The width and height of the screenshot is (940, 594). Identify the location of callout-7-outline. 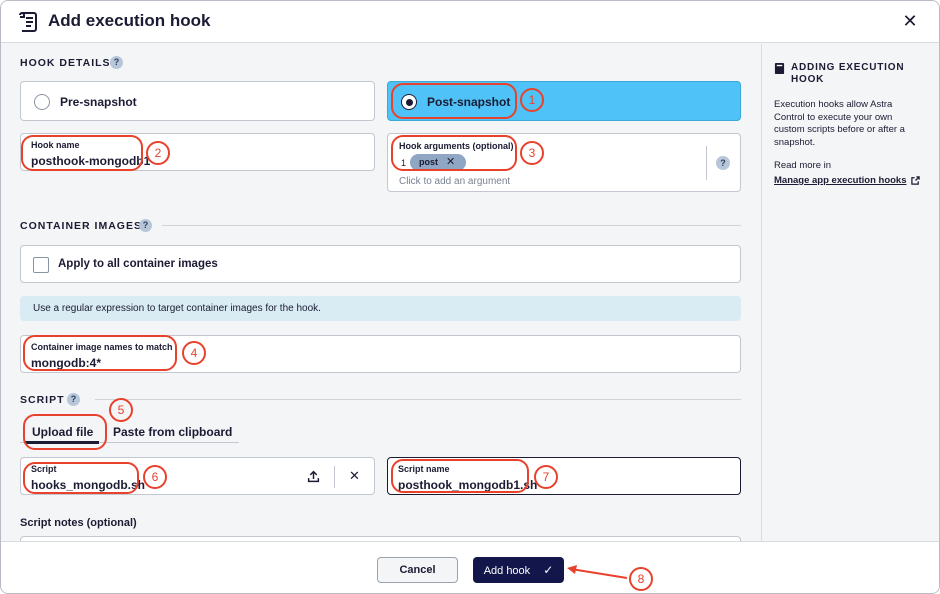
(460, 476).